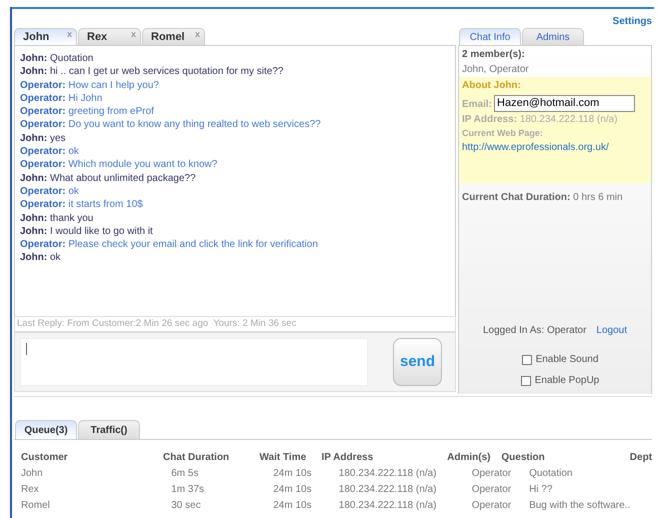 The width and height of the screenshot is (657, 518). I want to click on chat-message: Operator: Hi John, so click(62, 99).